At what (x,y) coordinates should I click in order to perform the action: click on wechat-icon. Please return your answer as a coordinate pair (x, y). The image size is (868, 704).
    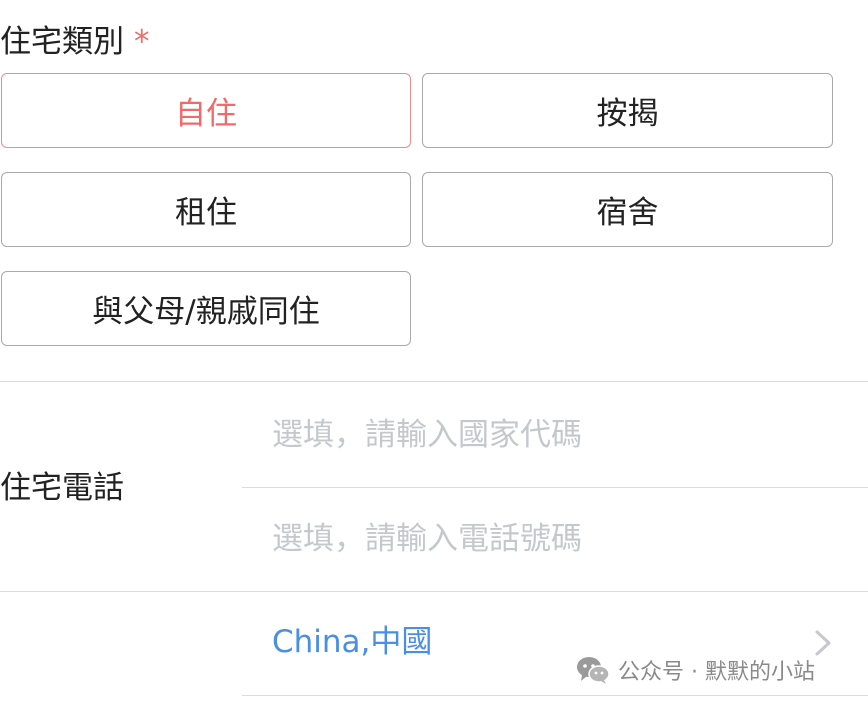
    Looking at the image, I should click on (593, 670).